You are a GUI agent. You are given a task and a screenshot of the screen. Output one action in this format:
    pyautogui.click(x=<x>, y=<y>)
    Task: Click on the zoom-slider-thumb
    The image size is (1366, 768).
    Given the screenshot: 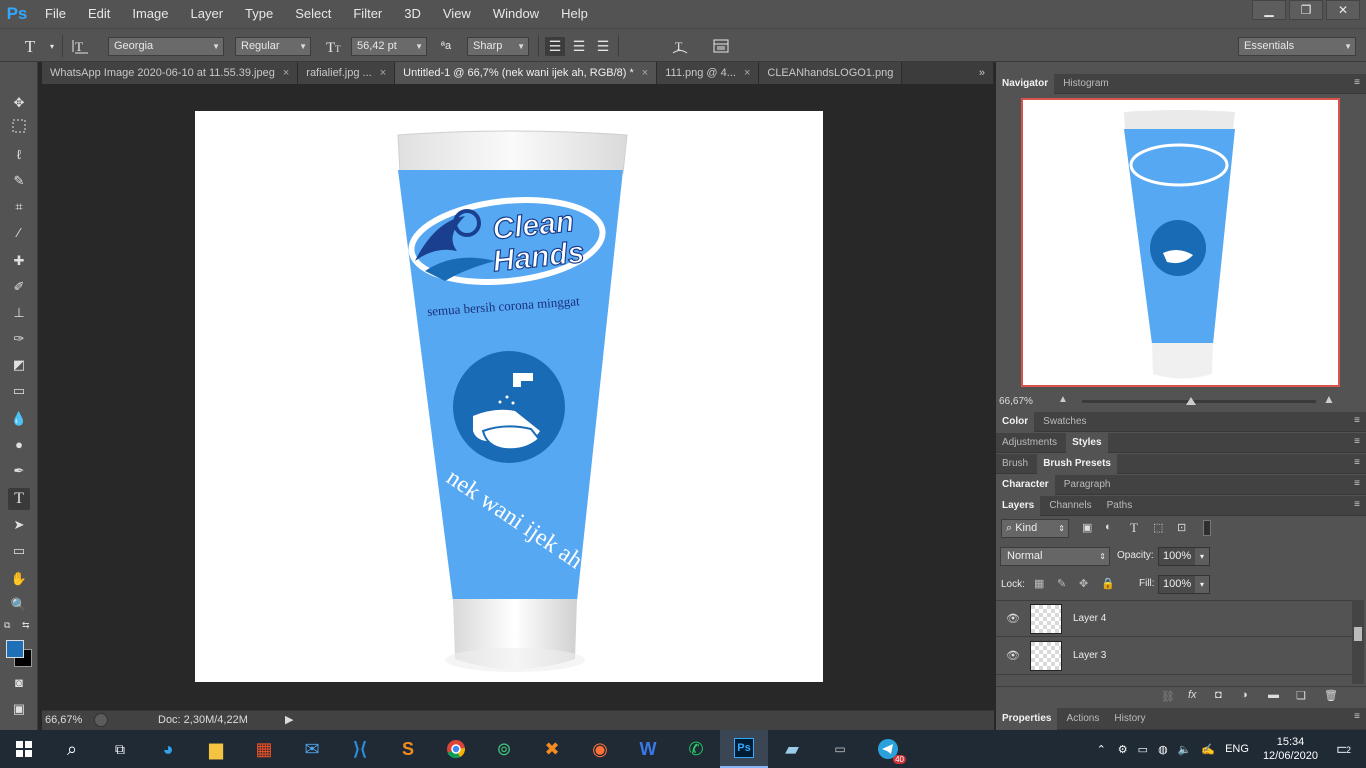 What is the action you would take?
    pyautogui.click(x=1191, y=401)
    